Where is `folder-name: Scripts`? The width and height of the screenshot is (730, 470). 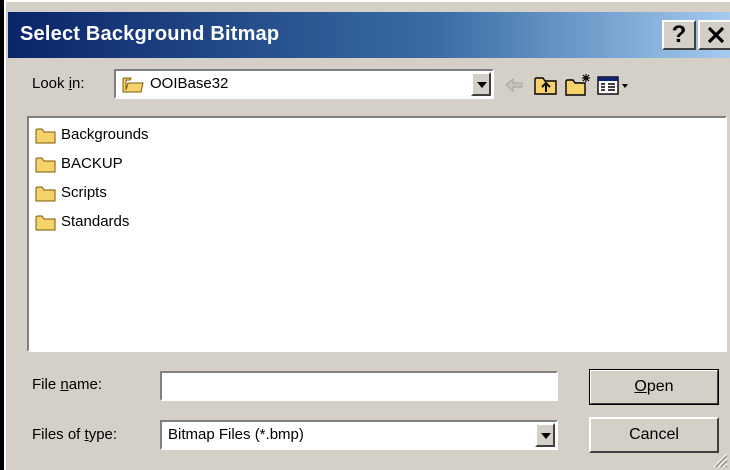 folder-name: Scripts is located at coordinates (84, 192).